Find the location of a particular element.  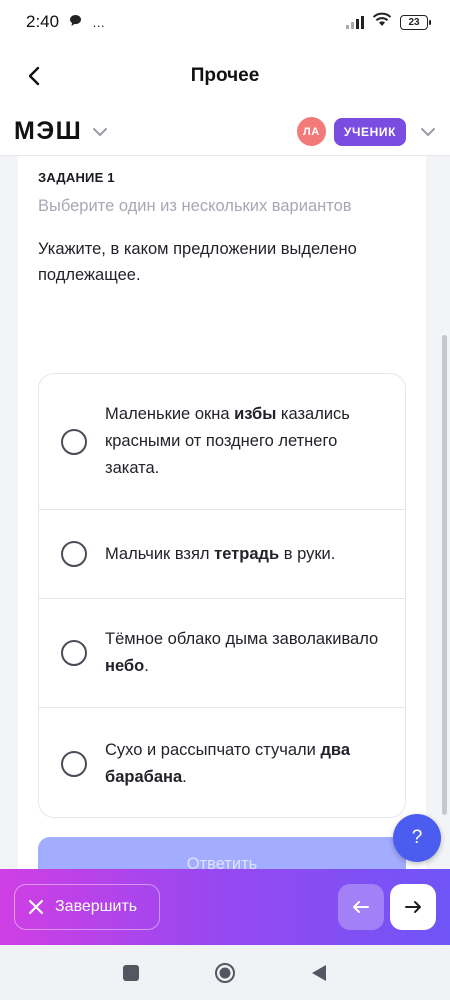

answer-option: Сухо и рассыпчато стучали два барабана. is located at coordinates (222, 762).